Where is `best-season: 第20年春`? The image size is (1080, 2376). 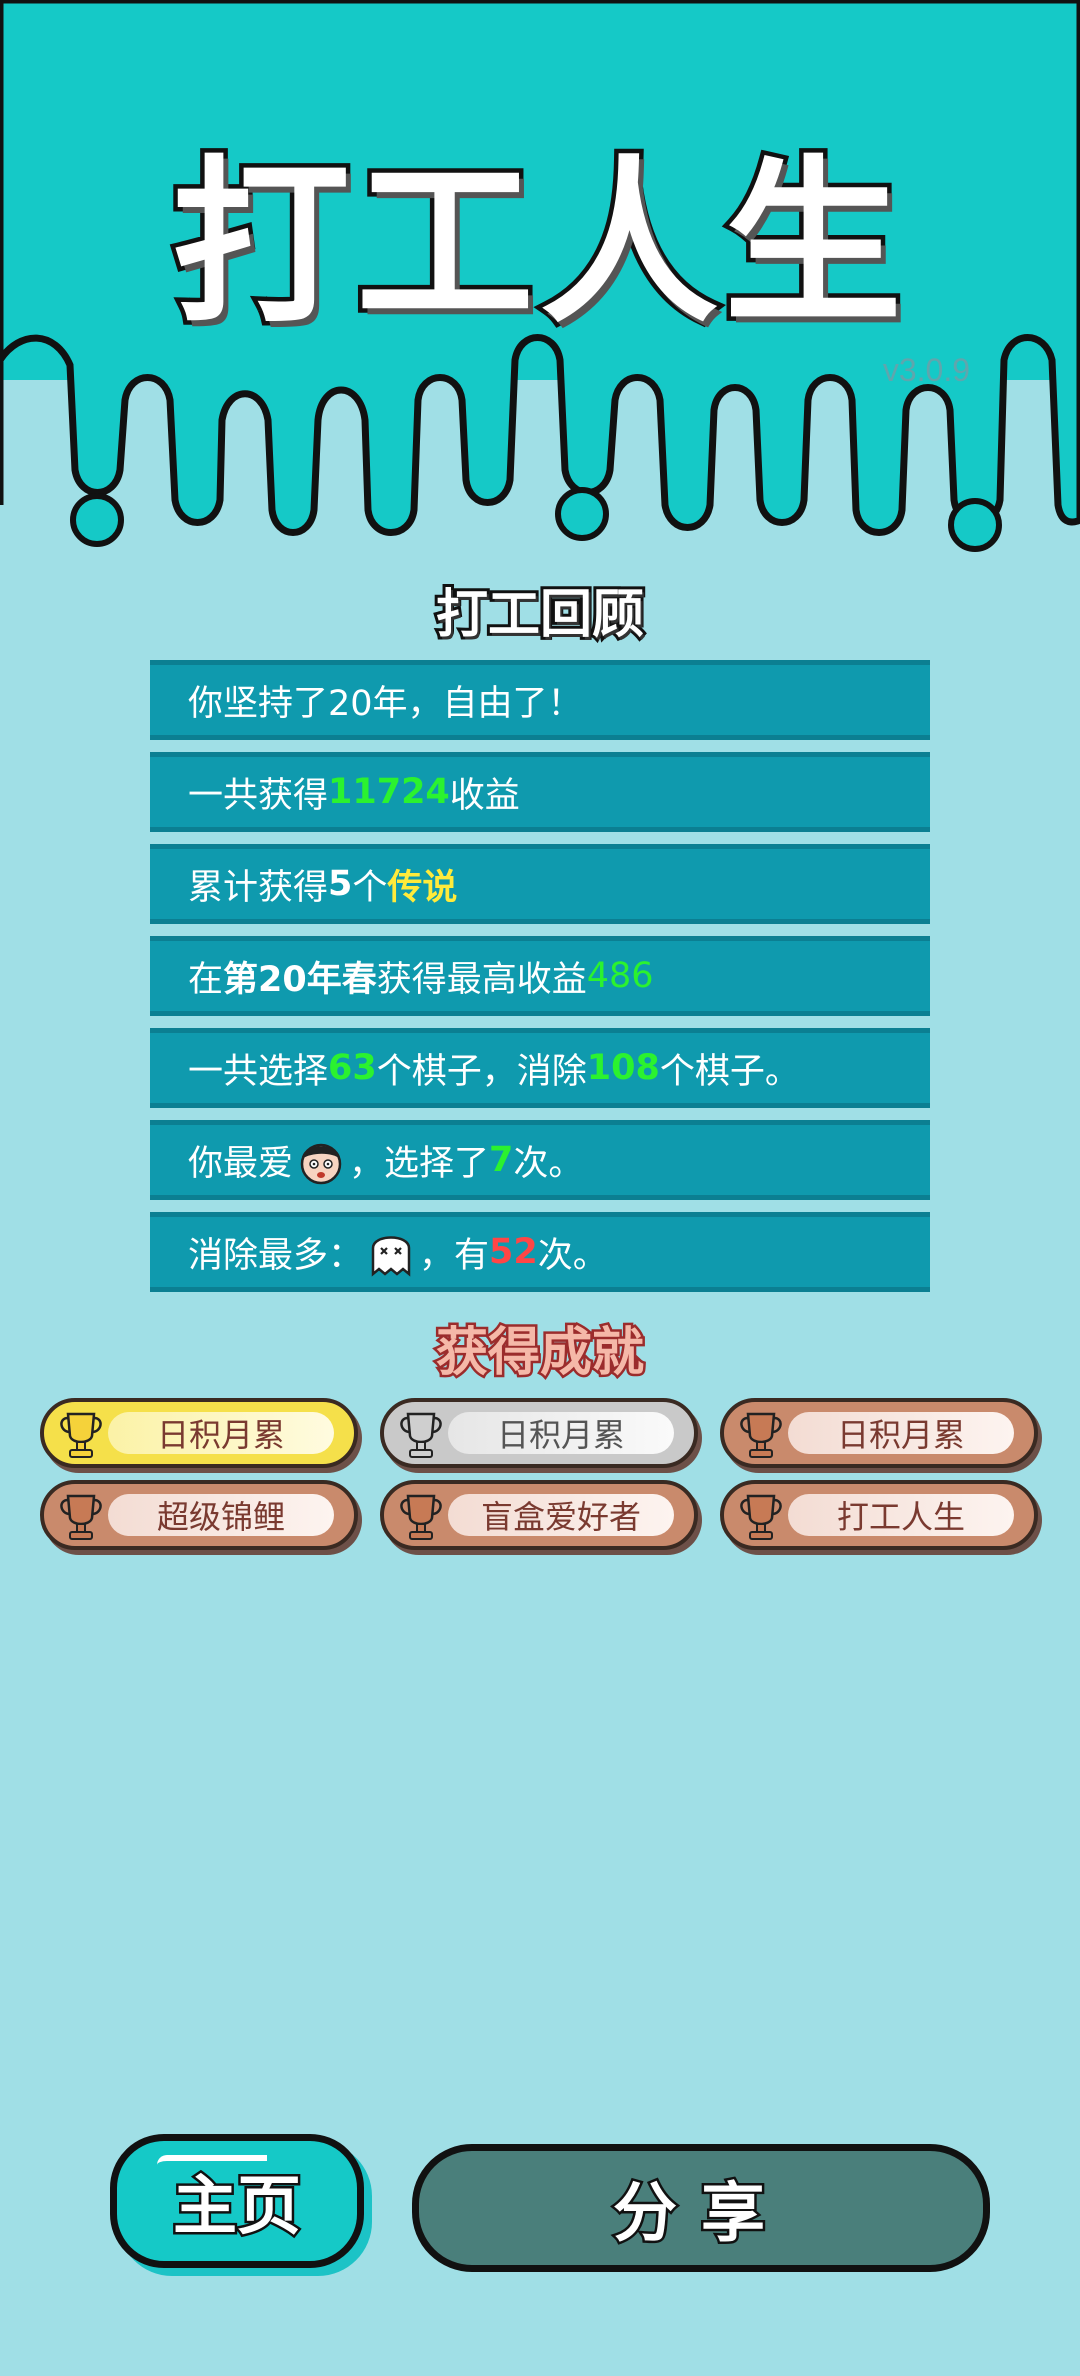
best-season: 第20年春 is located at coordinates (300, 979).